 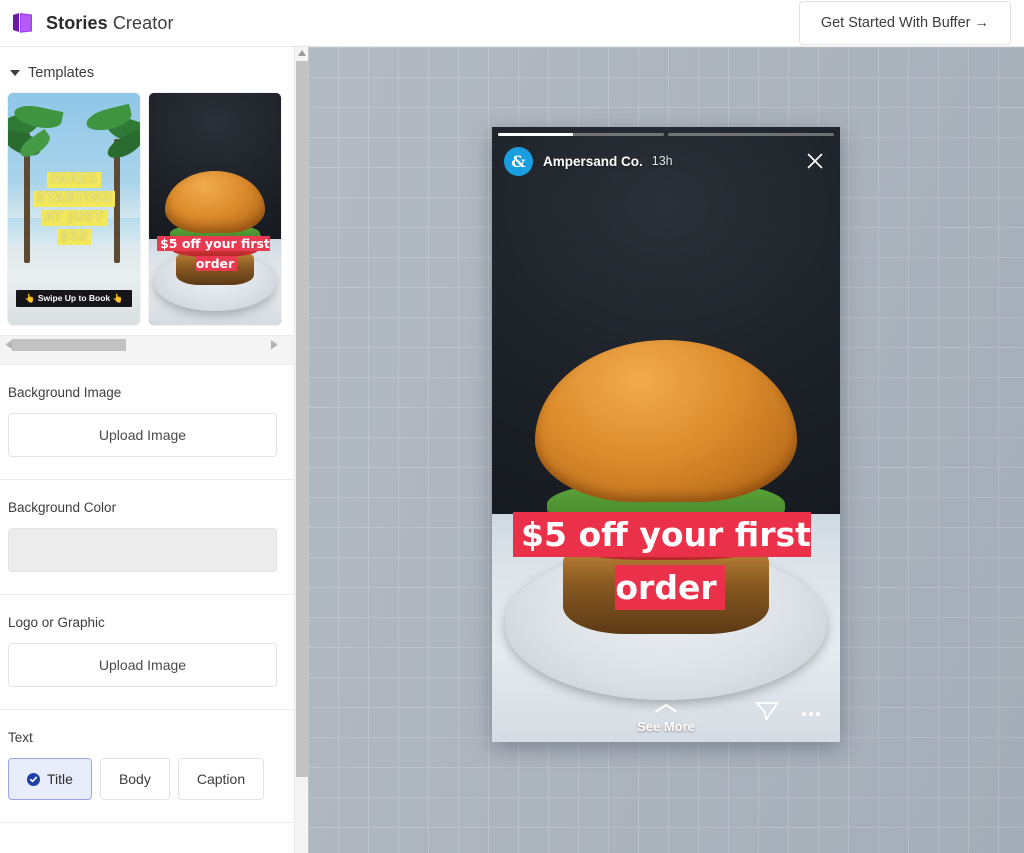 I want to click on tab-title-label: Title, so click(x=60, y=779).